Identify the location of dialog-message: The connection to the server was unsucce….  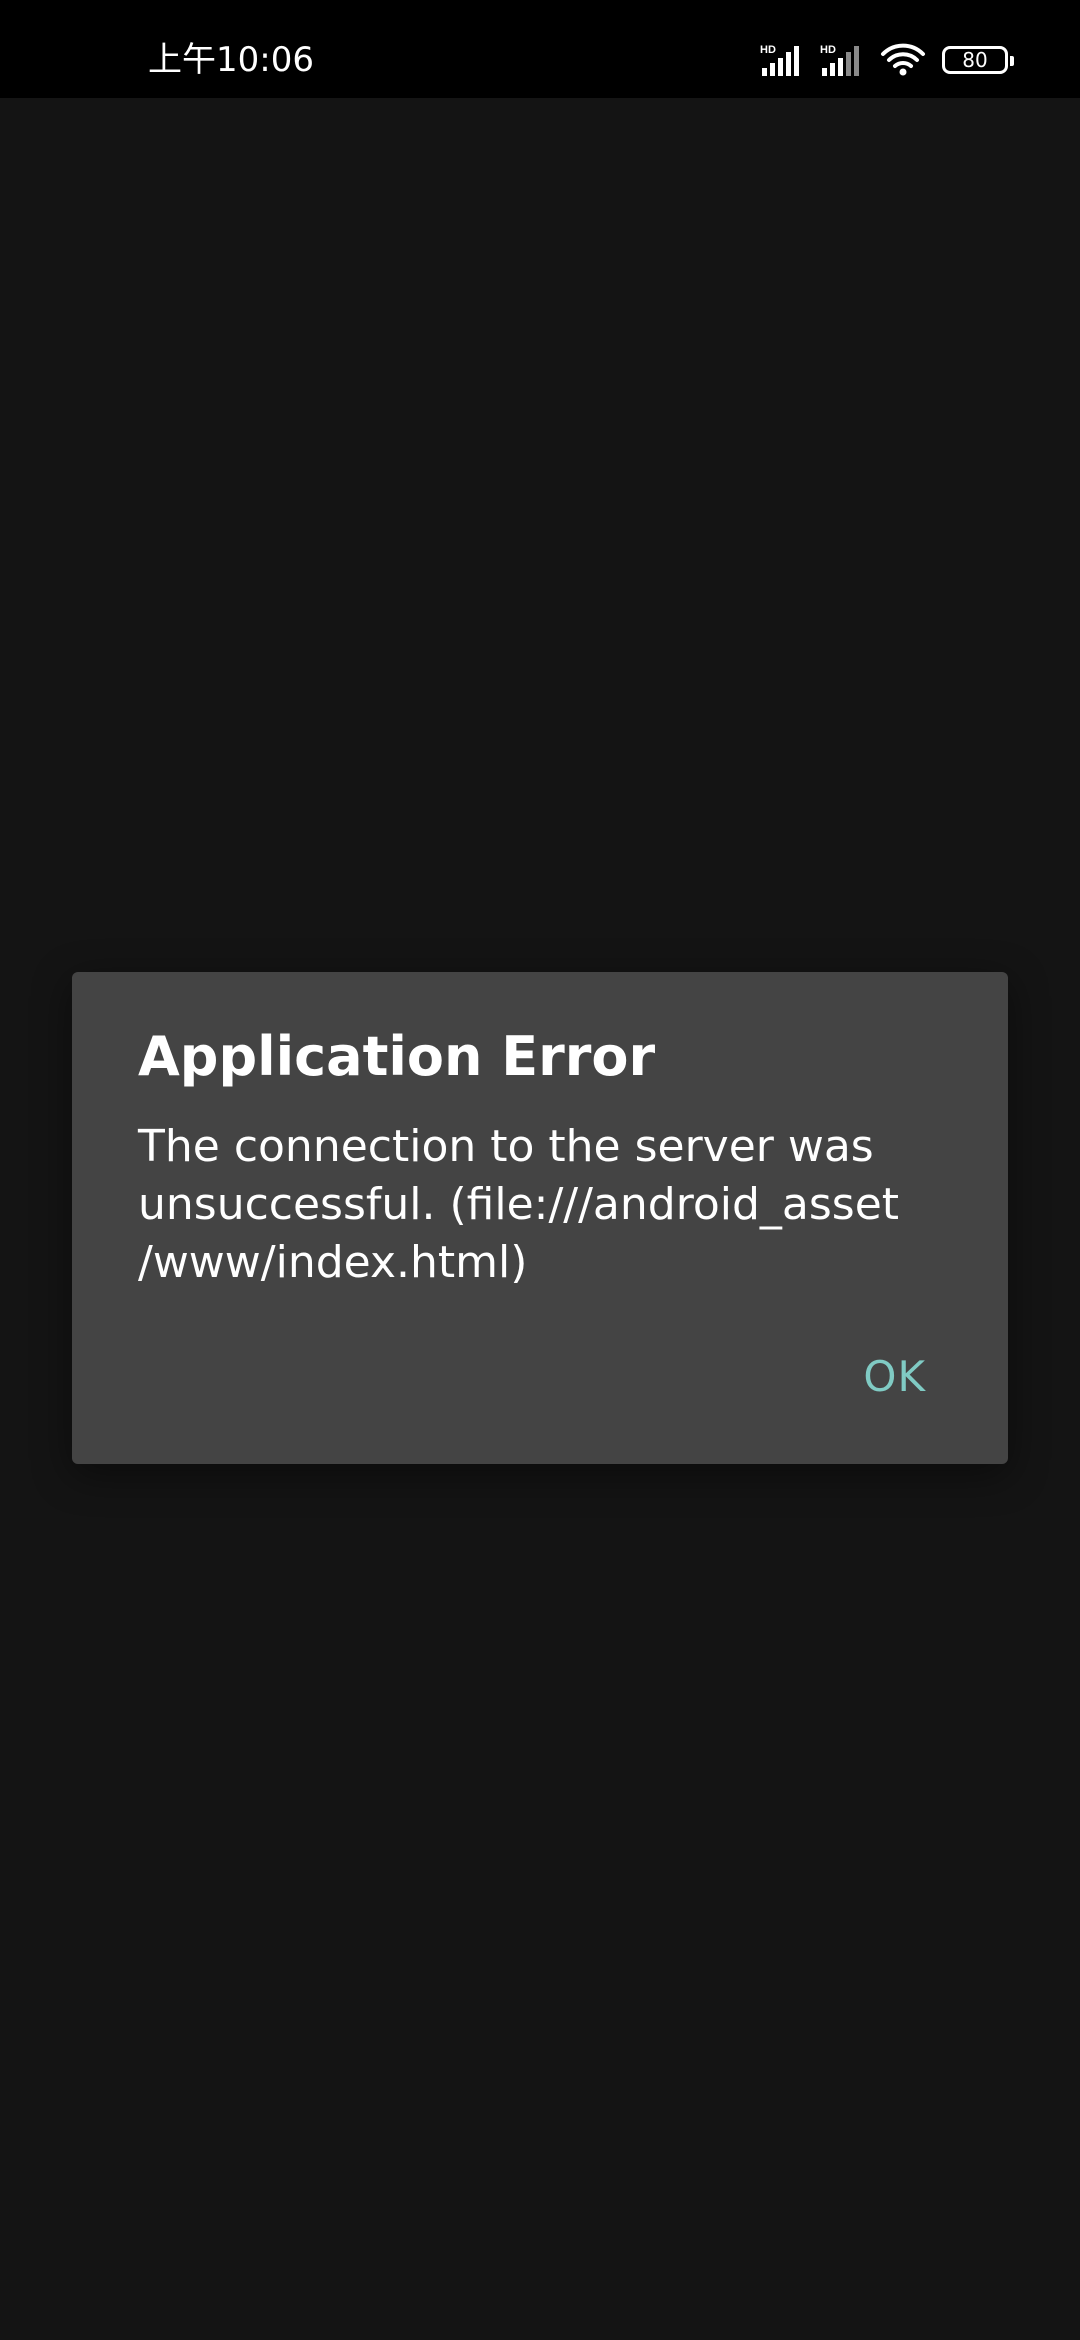
(519, 1204).